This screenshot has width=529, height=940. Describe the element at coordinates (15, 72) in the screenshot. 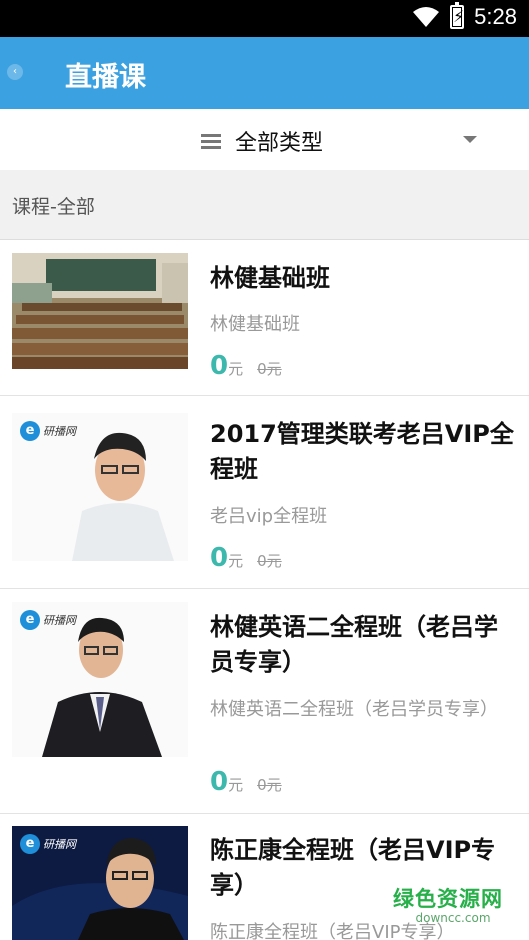

I see `back-icon: ‹` at that location.